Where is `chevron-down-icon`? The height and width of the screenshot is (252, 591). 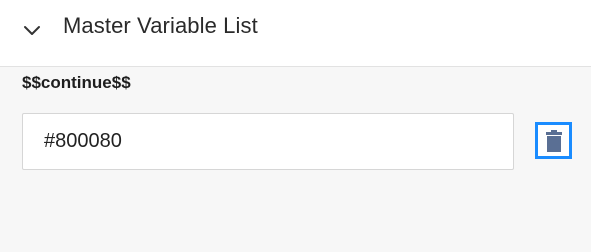
chevron-down-icon is located at coordinates (32, 30).